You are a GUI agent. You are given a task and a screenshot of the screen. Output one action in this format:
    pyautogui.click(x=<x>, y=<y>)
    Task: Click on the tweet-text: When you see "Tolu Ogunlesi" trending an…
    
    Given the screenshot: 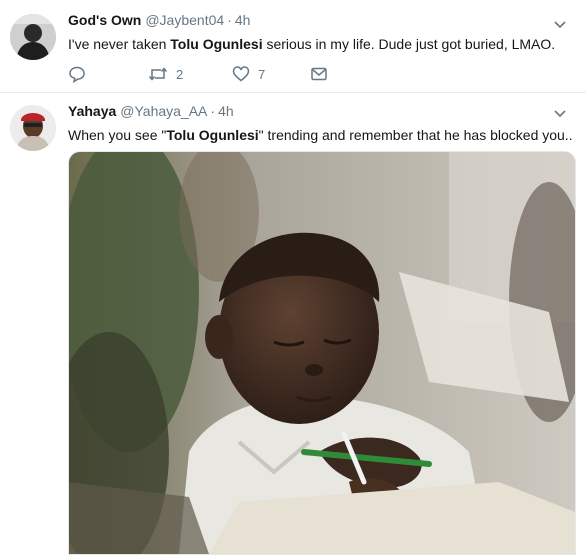 What is the action you would take?
    pyautogui.click(x=320, y=135)
    